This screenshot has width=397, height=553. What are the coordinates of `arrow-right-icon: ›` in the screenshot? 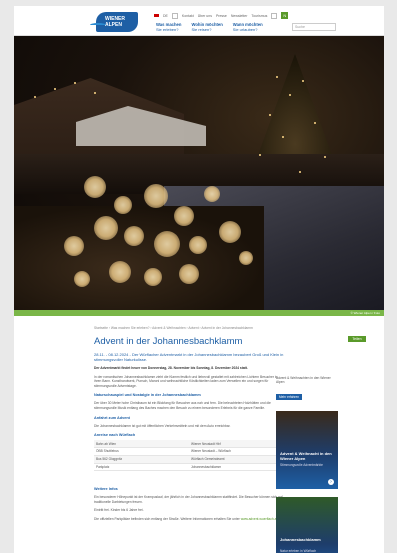 It's located at (331, 481).